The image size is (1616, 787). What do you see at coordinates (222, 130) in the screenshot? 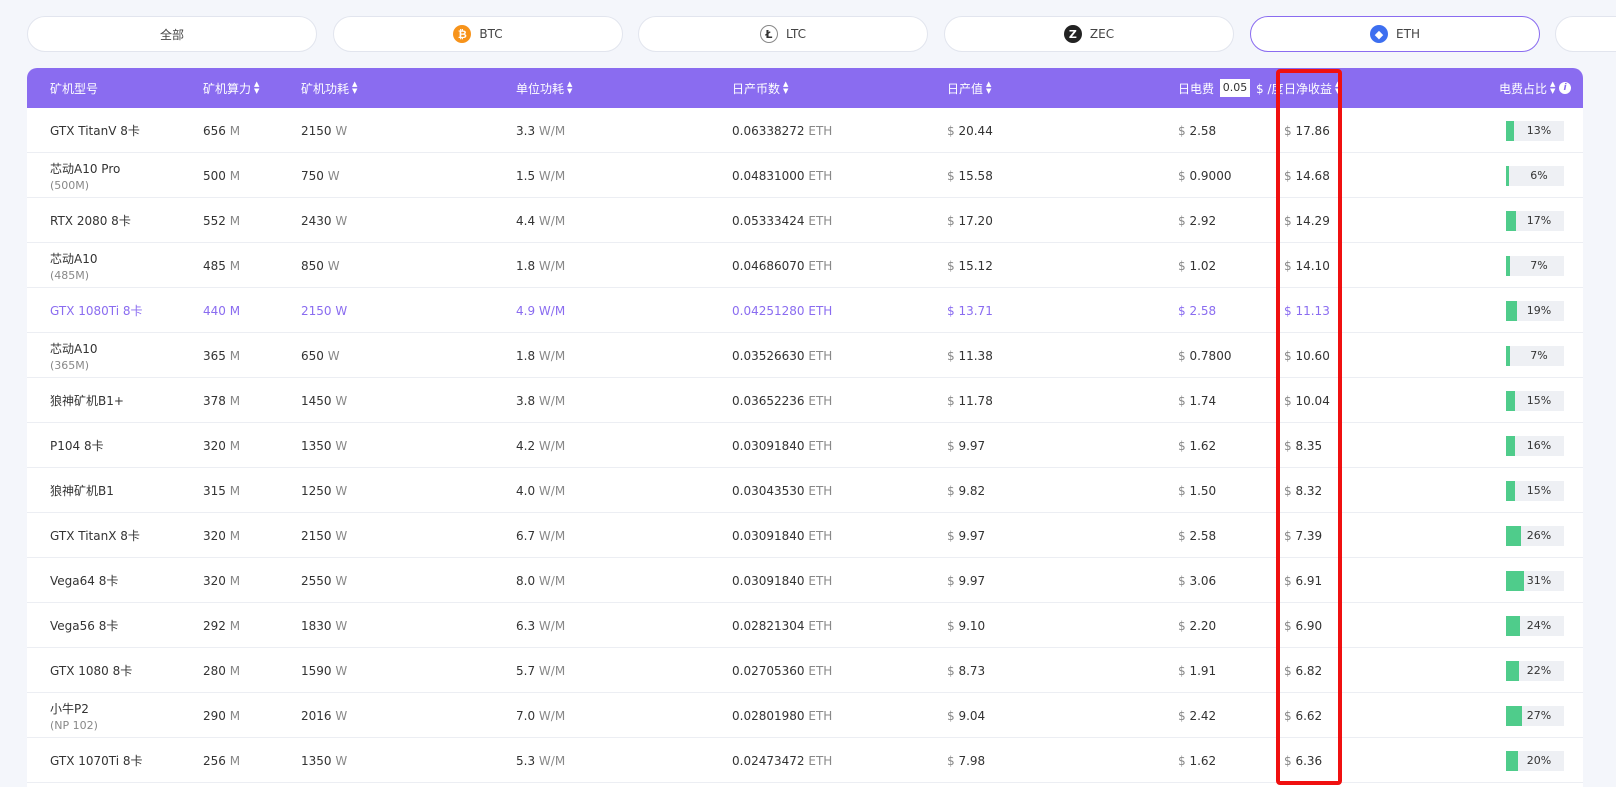
I see `cell-hashrate: 656 M` at bounding box center [222, 130].